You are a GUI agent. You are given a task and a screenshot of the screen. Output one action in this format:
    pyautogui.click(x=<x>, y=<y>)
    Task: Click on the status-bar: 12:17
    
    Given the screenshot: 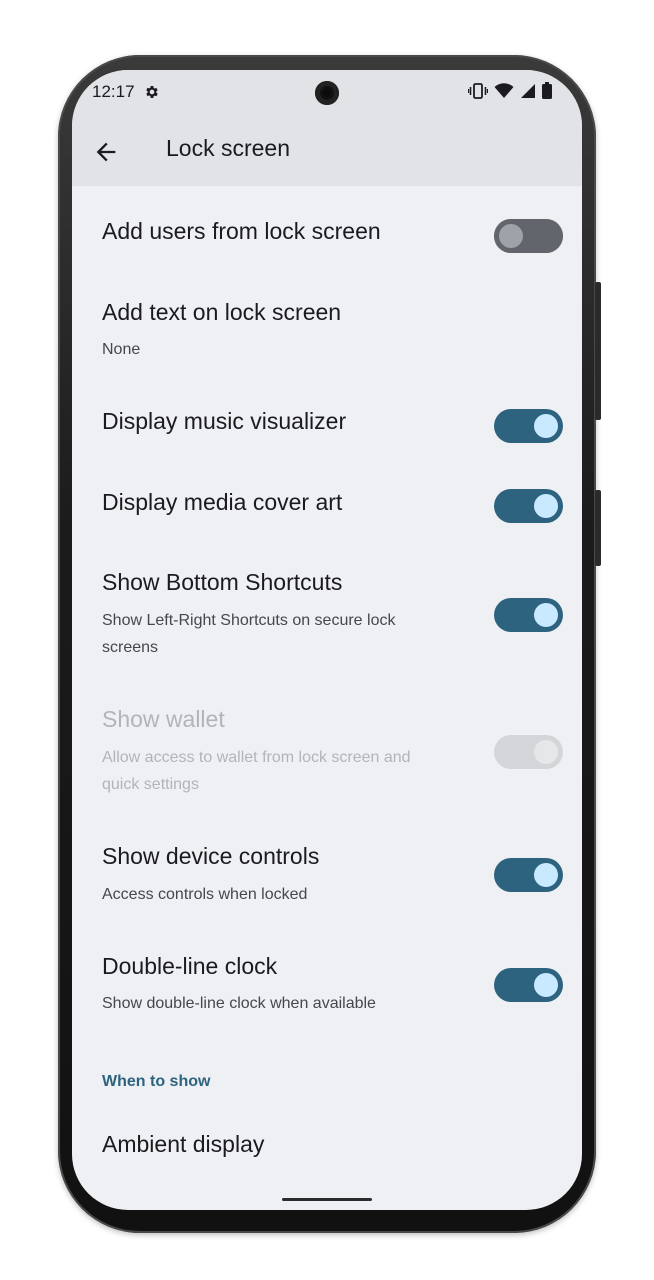 What is the action you would take?
    pyautogui.click(x=327, y=93)
    